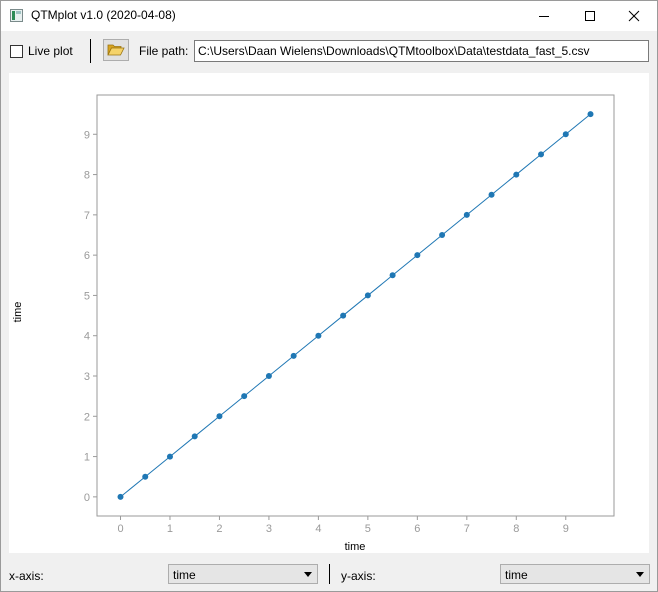 This screenshot has width=658, height=592. Describe the element at coordinates (87, 337) in the screenshot. I see `y-tick-label: 4` at that location.